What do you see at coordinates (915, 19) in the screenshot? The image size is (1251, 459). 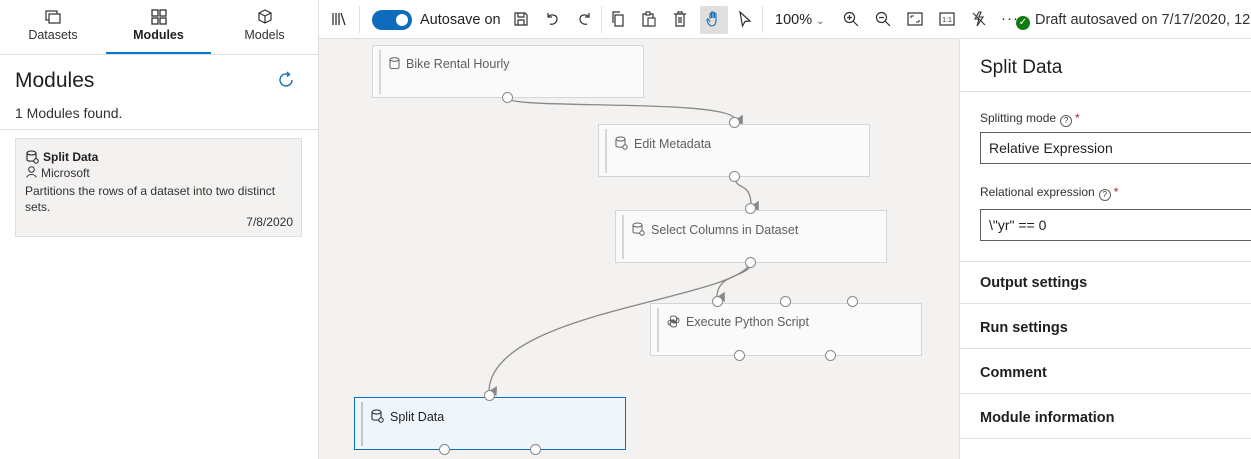 I see `fit-screen-icon` at bounding box center [915, 19].